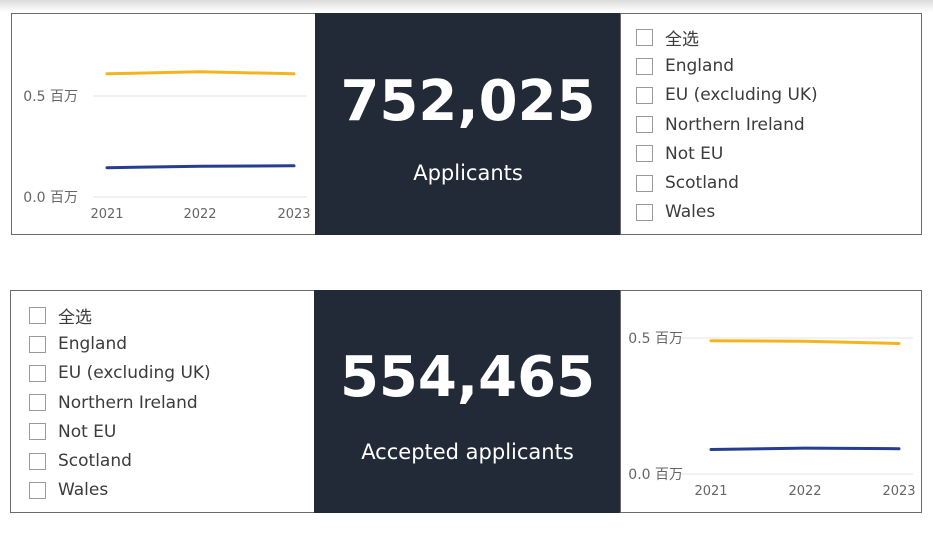 The height and width of the screenshot is (541, 933). I want to click on accepted-chart-panel: 0.0 百万 0.5 百万 2021 2022 2023, so click(771, 401).